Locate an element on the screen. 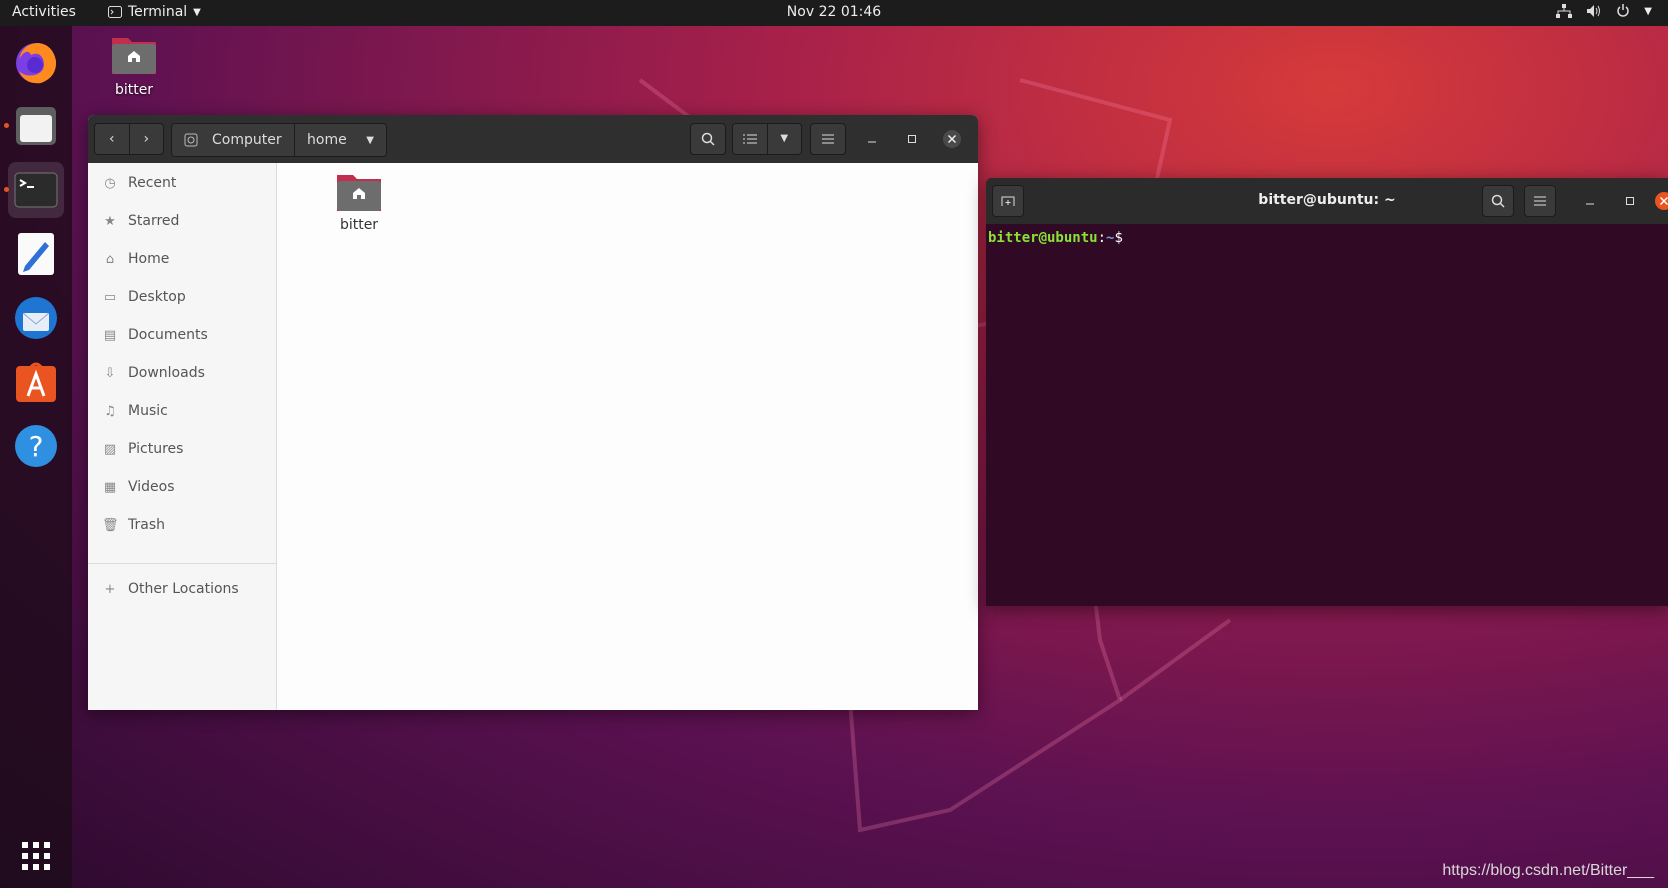  home-icon: ⌂ is located at coordinates (110, 259).